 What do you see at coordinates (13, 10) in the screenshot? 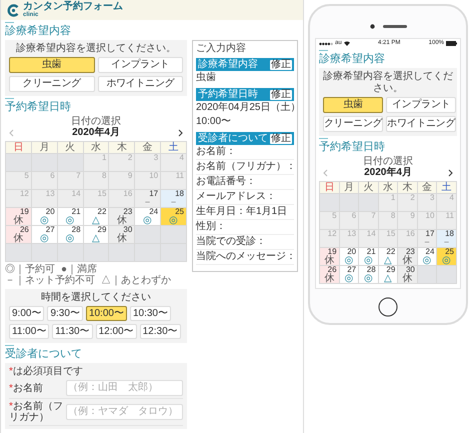
I see `logo-icon` at bounding box center [13, 10].